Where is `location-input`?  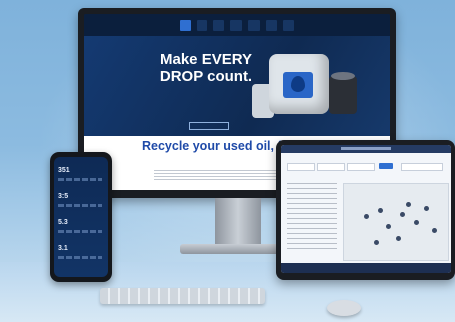
location-input is located at coordinates (422, 167).